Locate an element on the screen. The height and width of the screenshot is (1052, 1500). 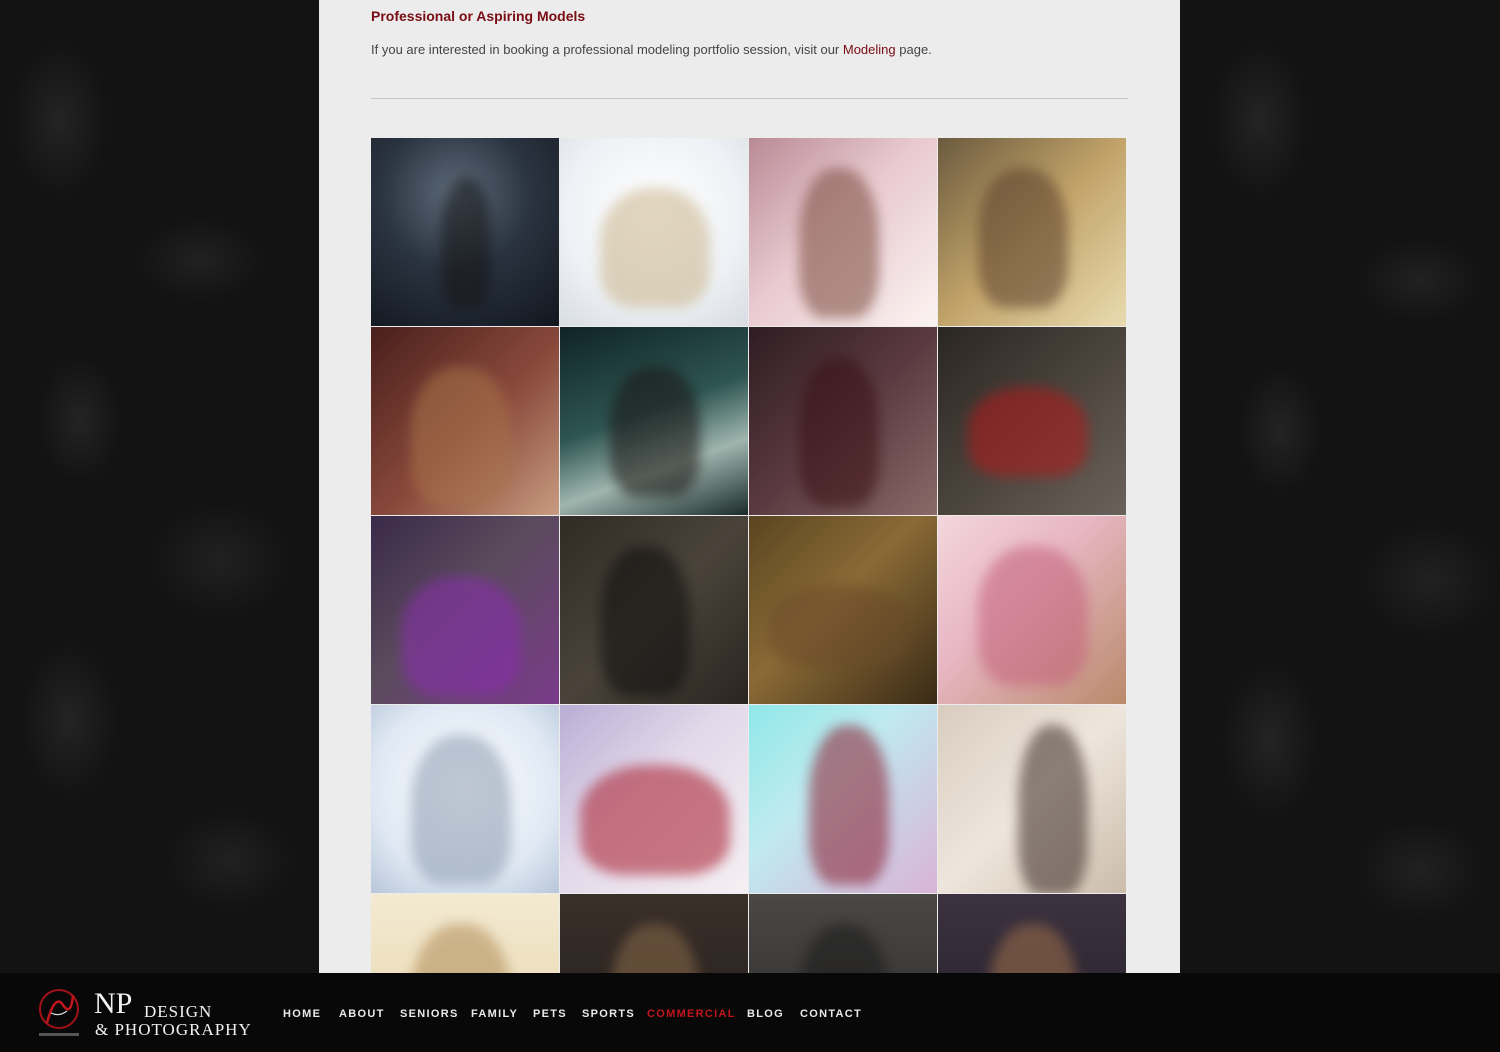
intro-text-end: page. is located at coordinates (913, 49).